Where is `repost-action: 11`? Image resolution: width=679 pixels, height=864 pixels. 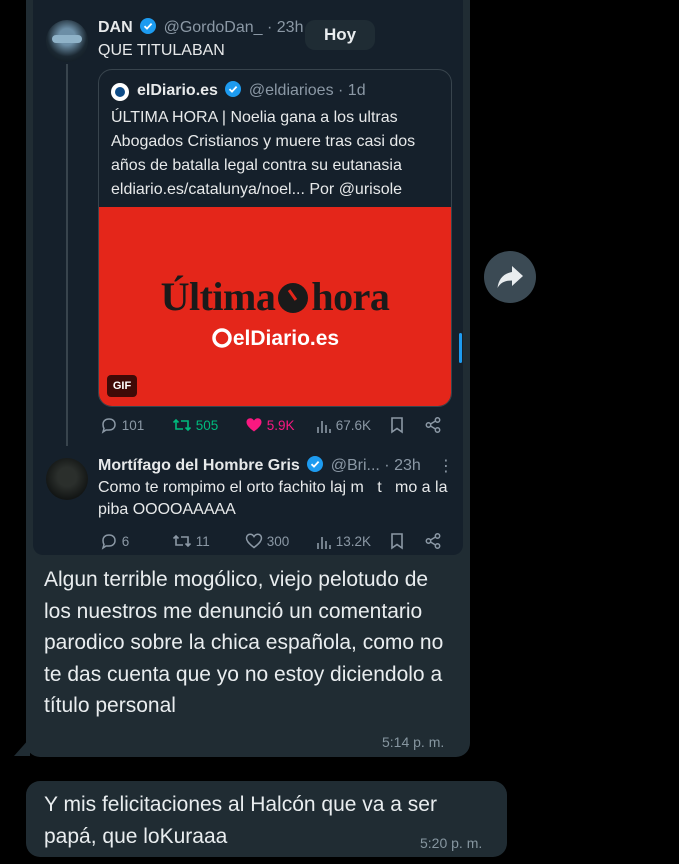
repost-action: 11 is located at coordinates (191, 542).